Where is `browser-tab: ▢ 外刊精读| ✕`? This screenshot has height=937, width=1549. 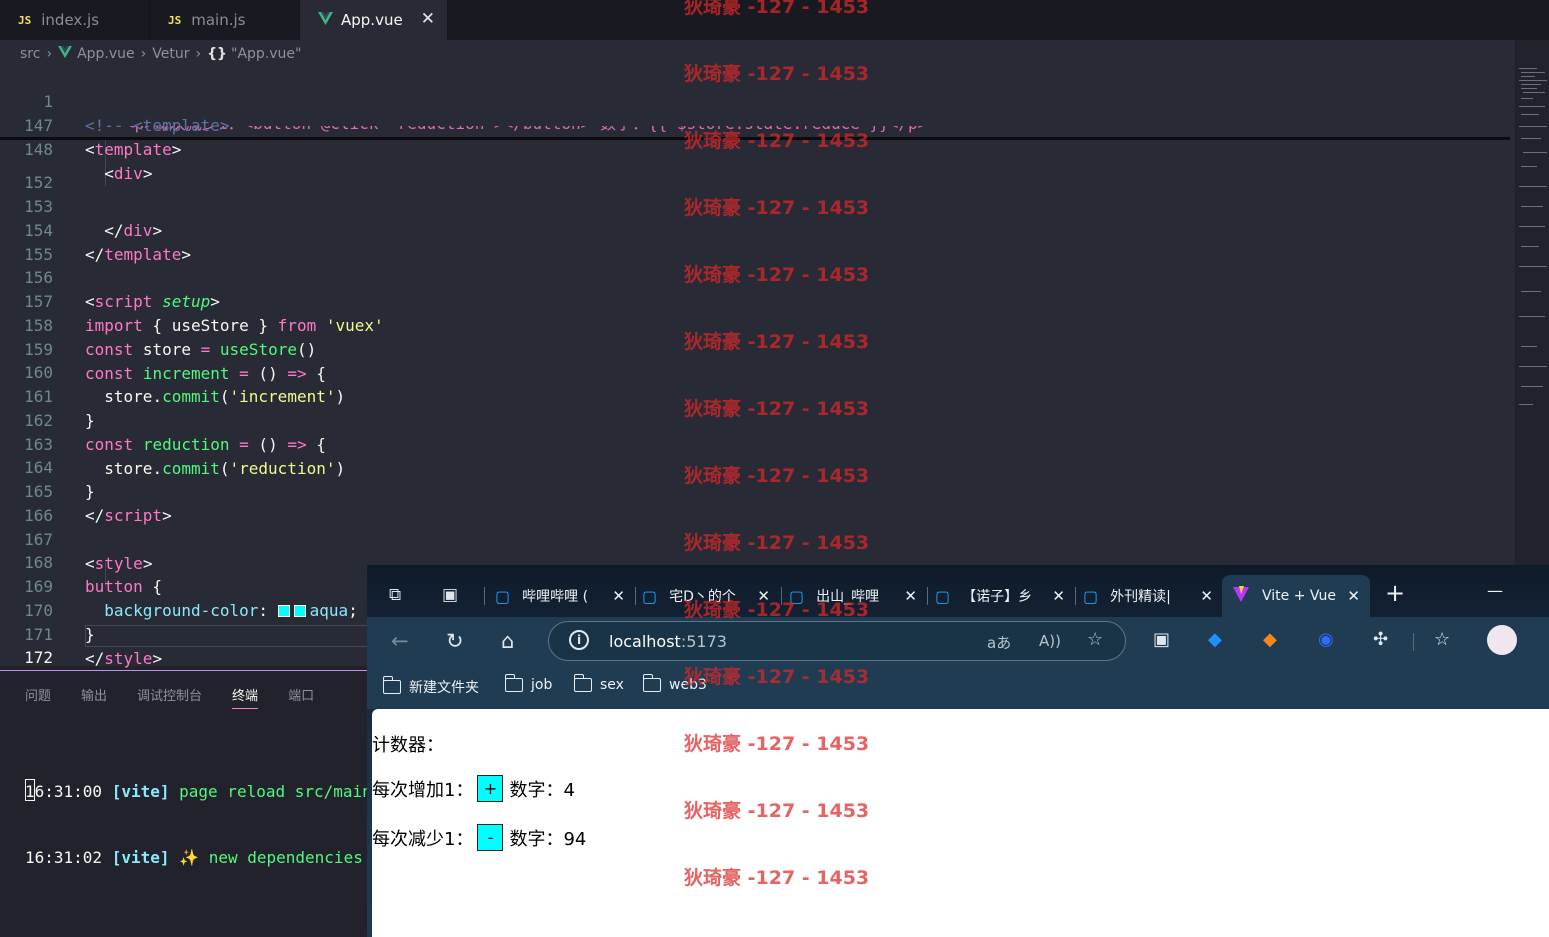 browser-tab: ▢ 外刊精读| ✕ is located at coordinates (1148, 596).